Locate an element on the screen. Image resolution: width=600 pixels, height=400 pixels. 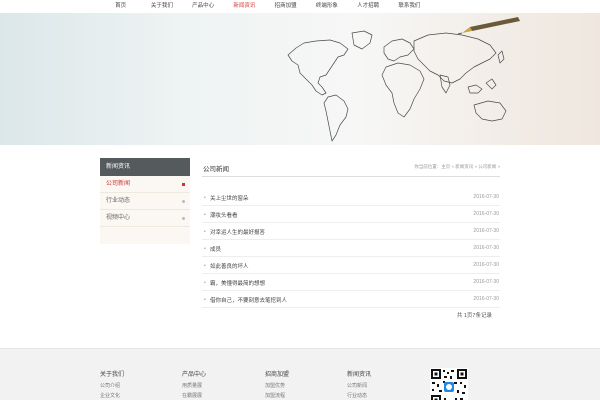
footer-link: 在霸展展 is located at coordinates (217, 396).